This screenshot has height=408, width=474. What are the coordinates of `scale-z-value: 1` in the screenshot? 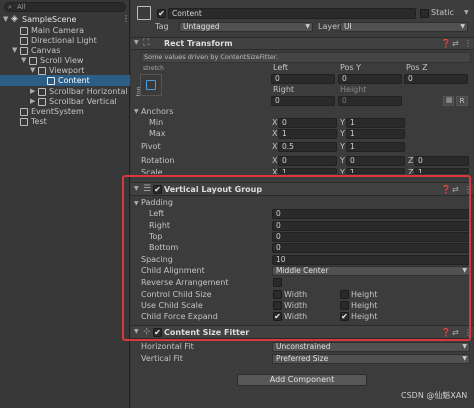 It's located at (420, 171).